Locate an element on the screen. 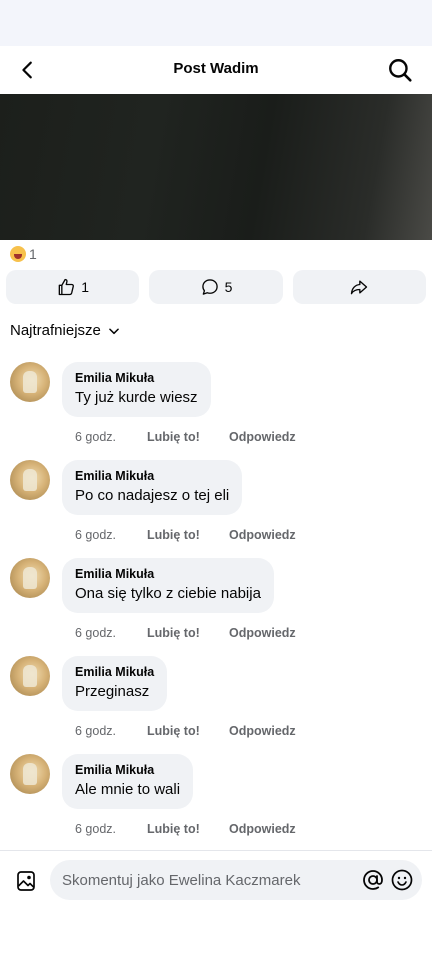 This screenshot has width=432, height=960. comment-composer is located at coordinates (216, 880).